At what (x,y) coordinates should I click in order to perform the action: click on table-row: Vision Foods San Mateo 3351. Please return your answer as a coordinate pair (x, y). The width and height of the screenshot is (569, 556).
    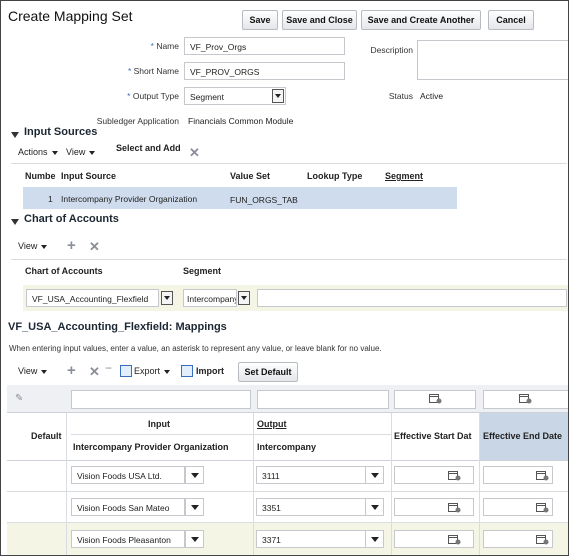
    Looking at the image, I should click on (287, 507).